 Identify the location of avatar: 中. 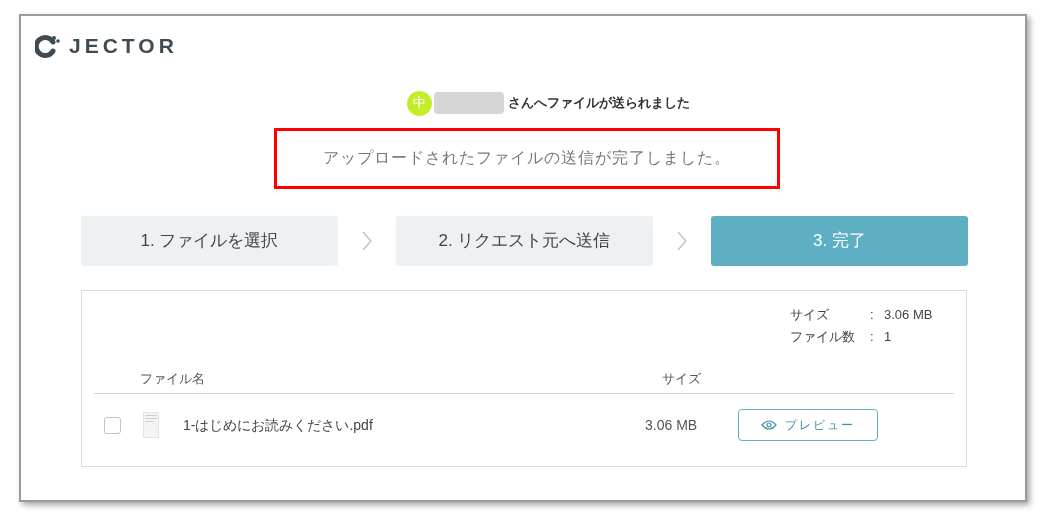
(419, 103).